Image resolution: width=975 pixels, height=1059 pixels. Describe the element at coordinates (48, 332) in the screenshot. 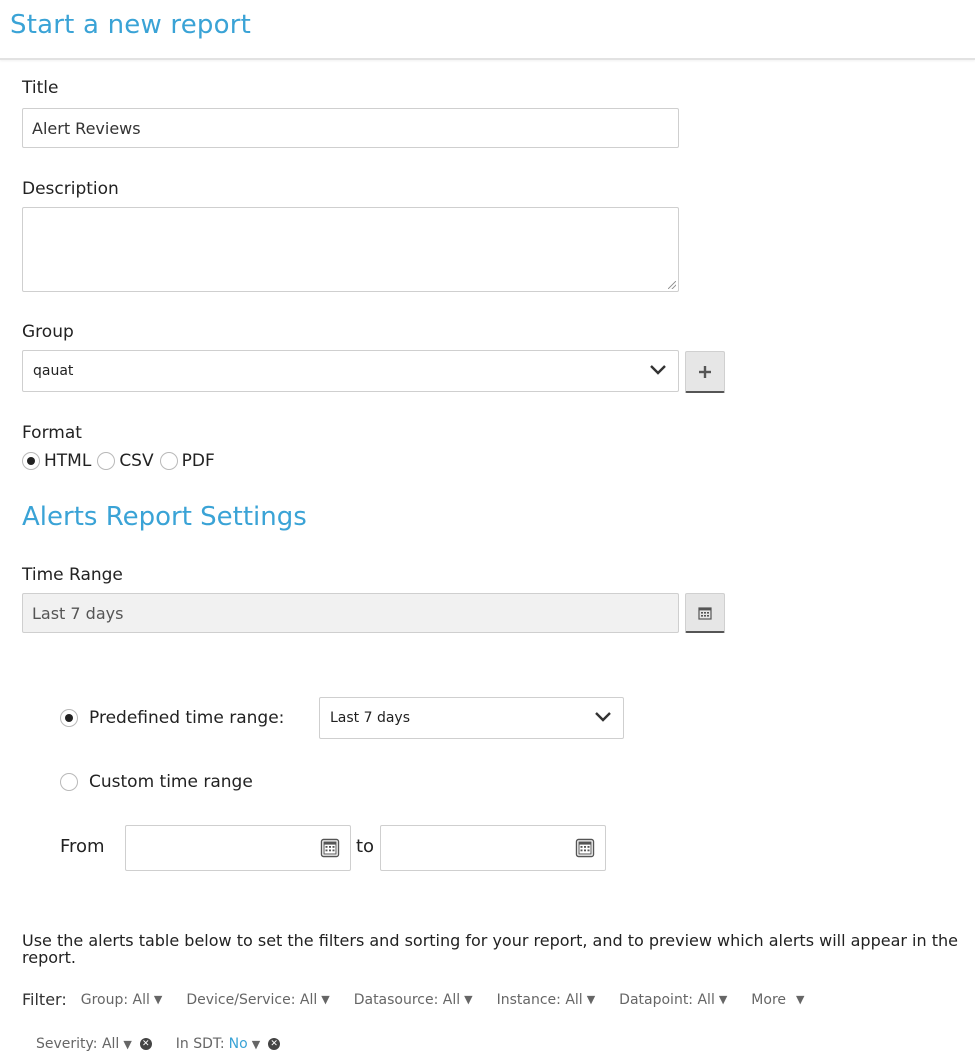

I see `group-label: Group` at that location.